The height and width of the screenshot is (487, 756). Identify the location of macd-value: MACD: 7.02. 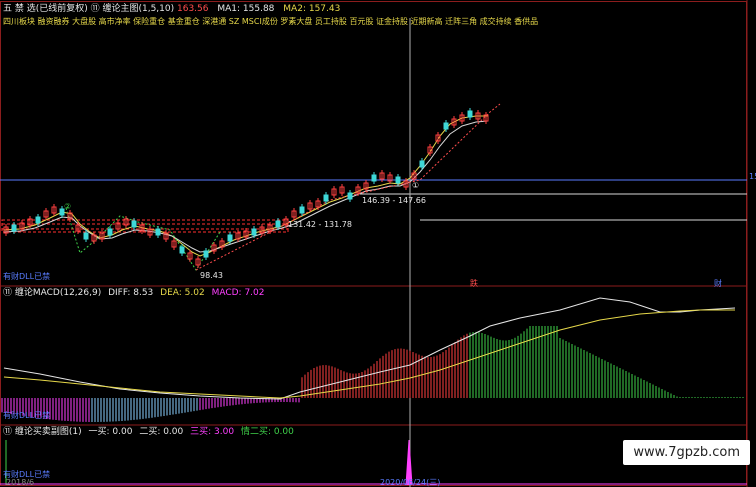
(238, 293).